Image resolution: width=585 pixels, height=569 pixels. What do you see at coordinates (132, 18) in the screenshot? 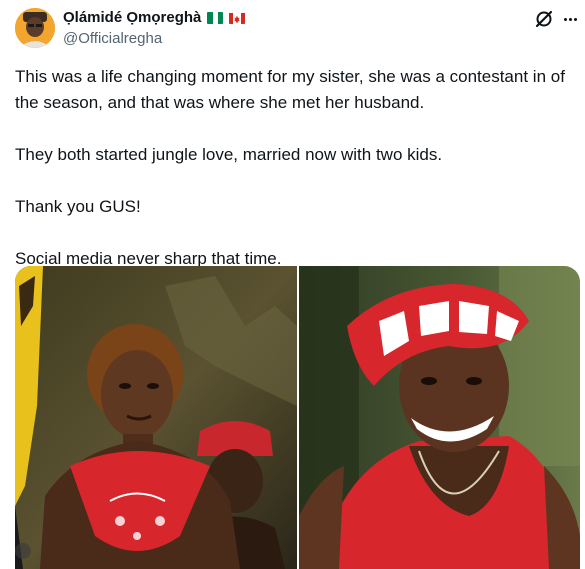
I see `author-display-name: Ọlámidé Ọmọreghà` at bounding box center [132, 18].